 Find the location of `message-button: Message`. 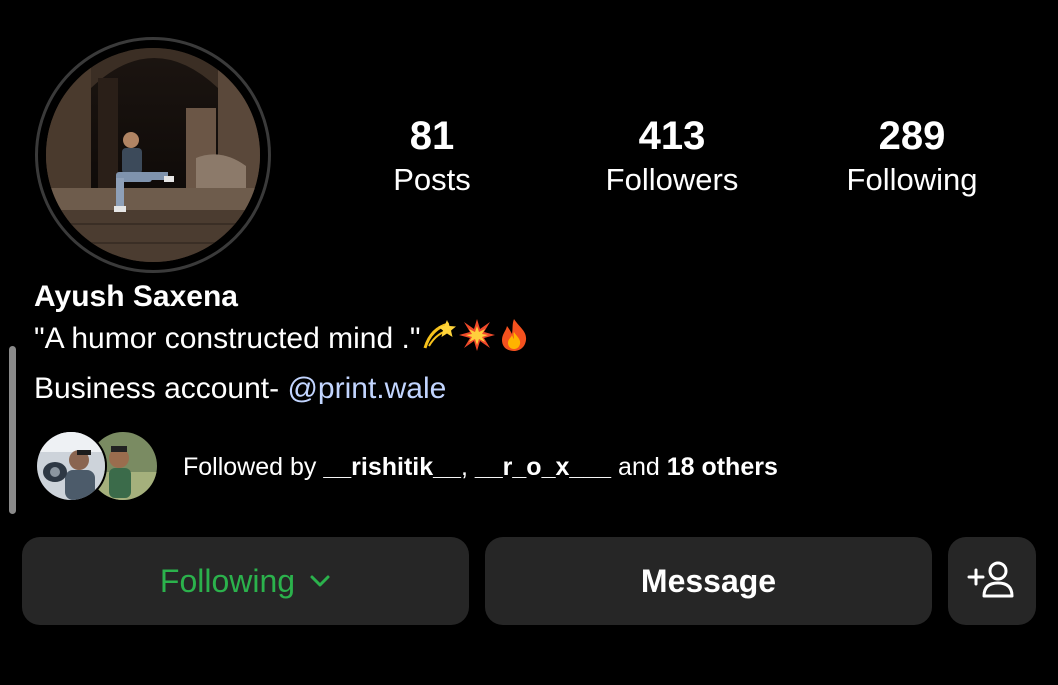

message-button: Message is located at coordinates (708, 581).